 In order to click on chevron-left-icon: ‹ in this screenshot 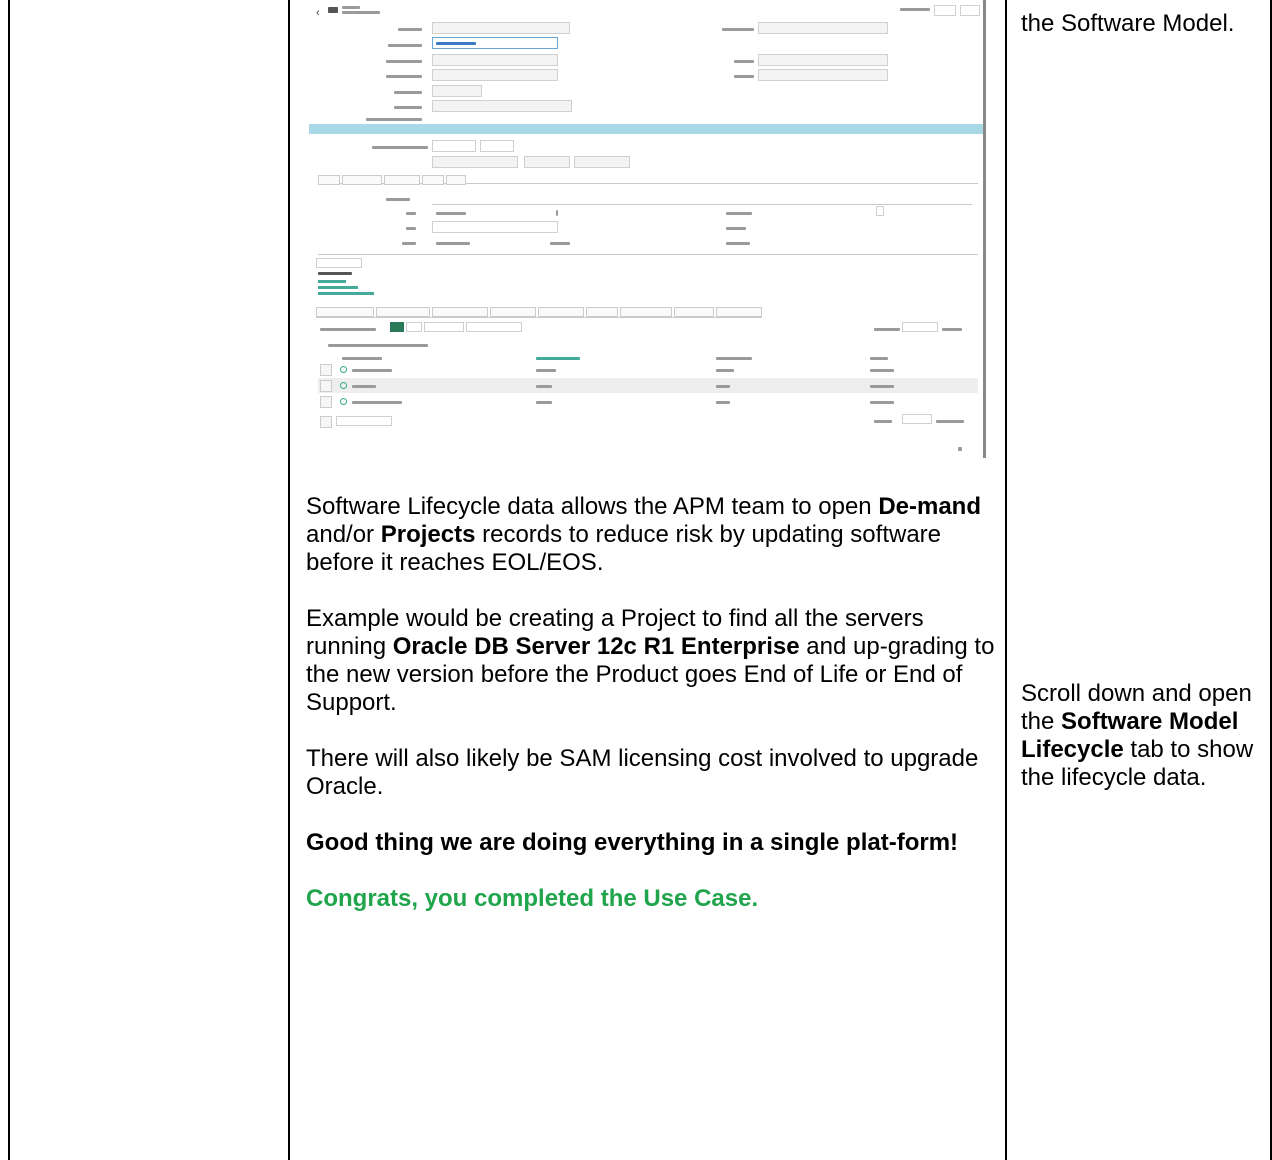, I will do `click(318, 13)`.